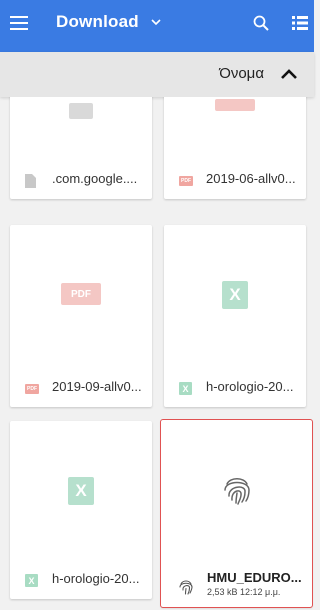  What do you see at coordinates (236, 491) in the screenshot?
I see `fingerprint-thumbnail` at bounding box center [236, 491].